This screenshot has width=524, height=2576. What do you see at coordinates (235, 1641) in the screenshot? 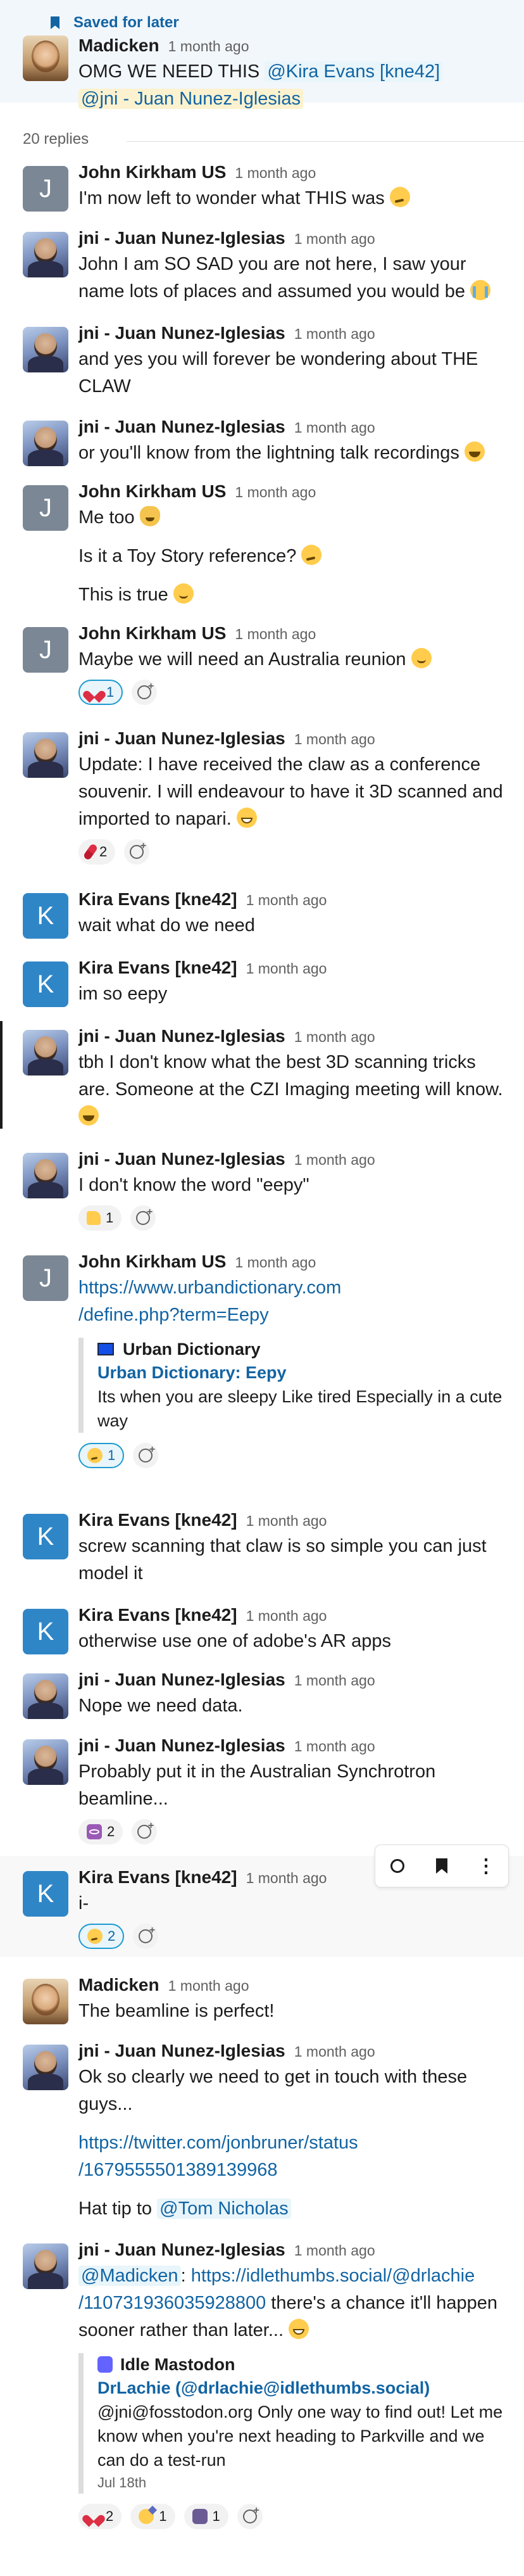
I see `message-text: otherwise use one of adobe's AR apps` at bounding box center [235, 1641].